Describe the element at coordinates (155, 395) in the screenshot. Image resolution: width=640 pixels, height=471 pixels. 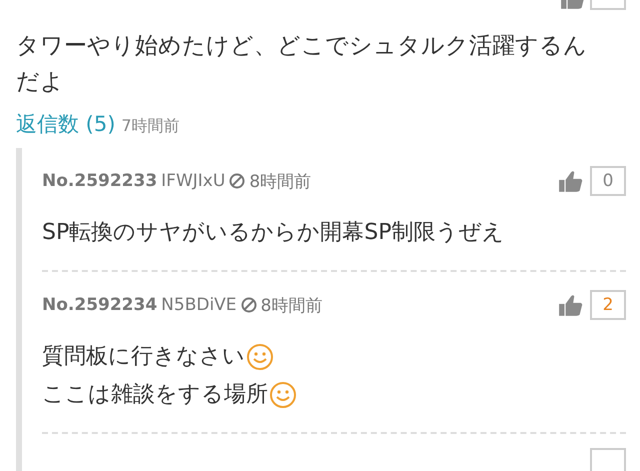
I see `reply-text: ここは雑談をする場所` at that location.